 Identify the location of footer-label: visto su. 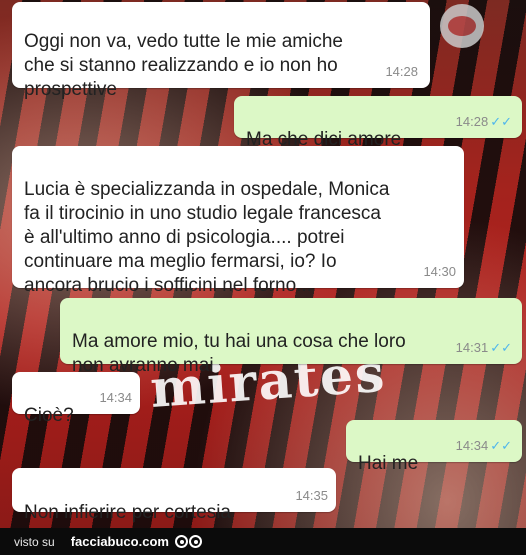
(34, 541).